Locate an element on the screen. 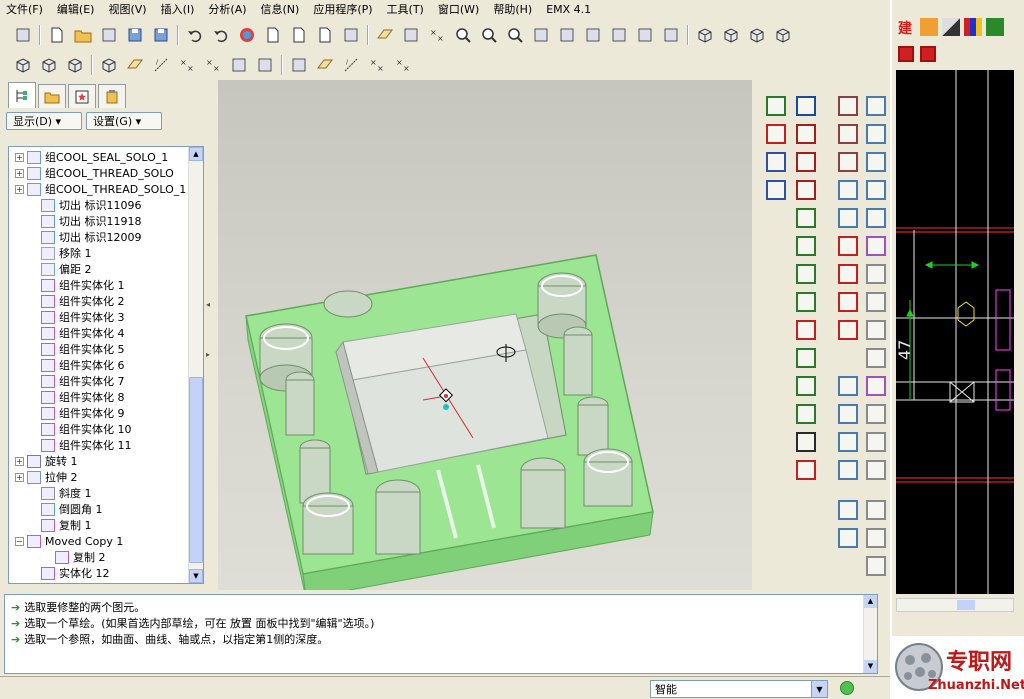  point-array-icon is located at coordinates (848, 330).